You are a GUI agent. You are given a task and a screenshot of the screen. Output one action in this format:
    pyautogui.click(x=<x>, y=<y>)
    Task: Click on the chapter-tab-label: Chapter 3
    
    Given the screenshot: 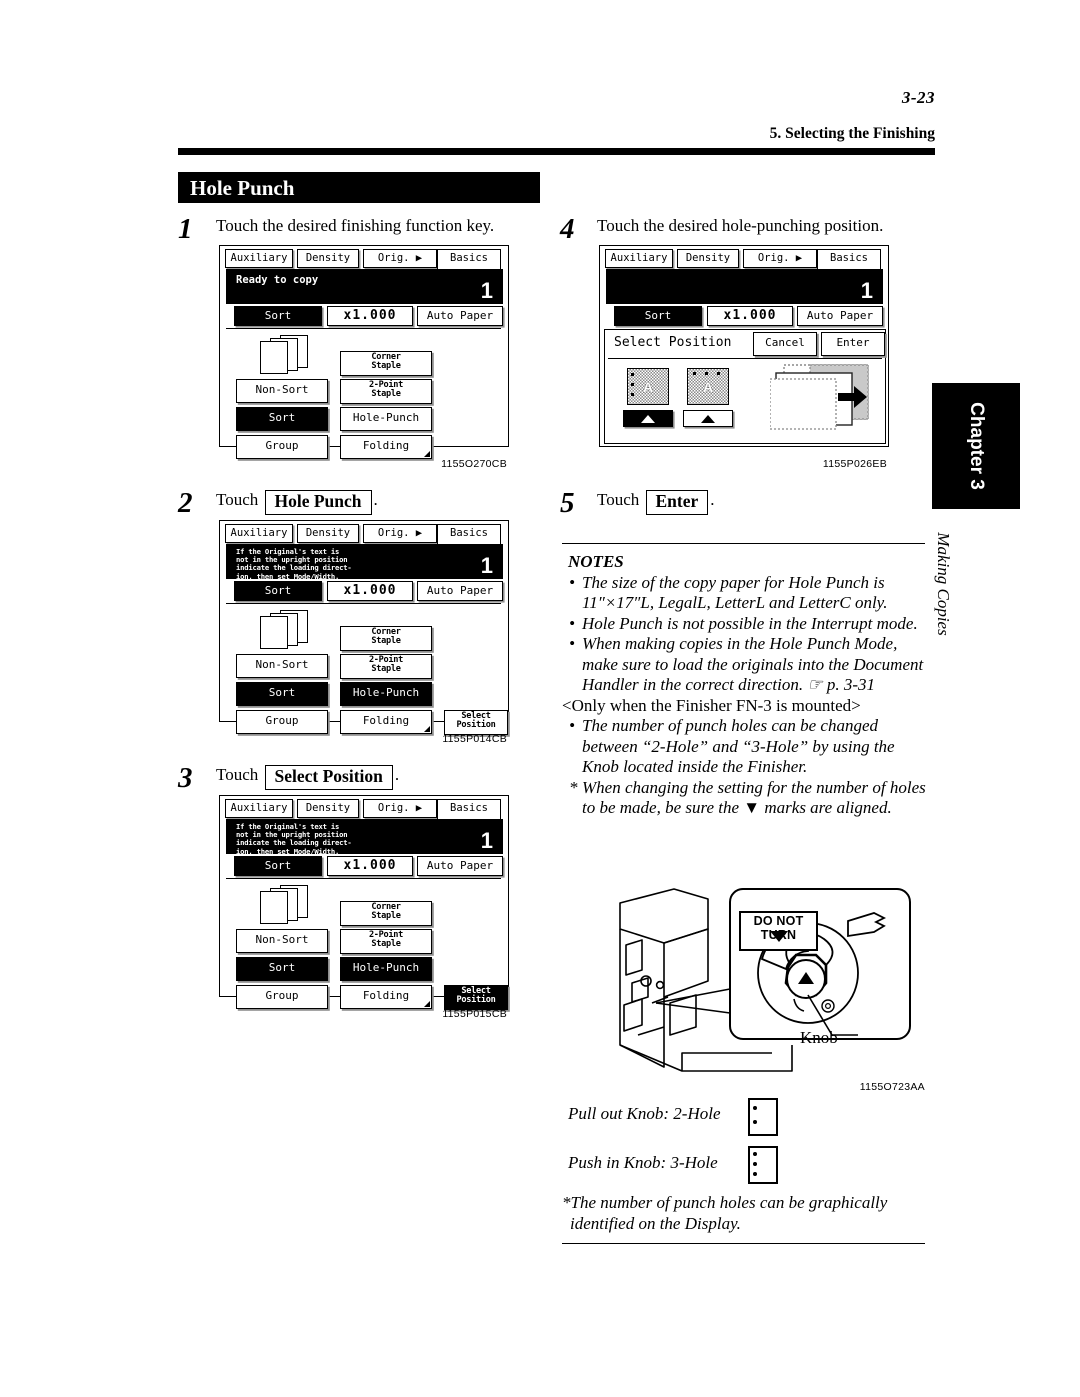 What is the action you would take?
    pyautogui.click(x=976, y=446)
    